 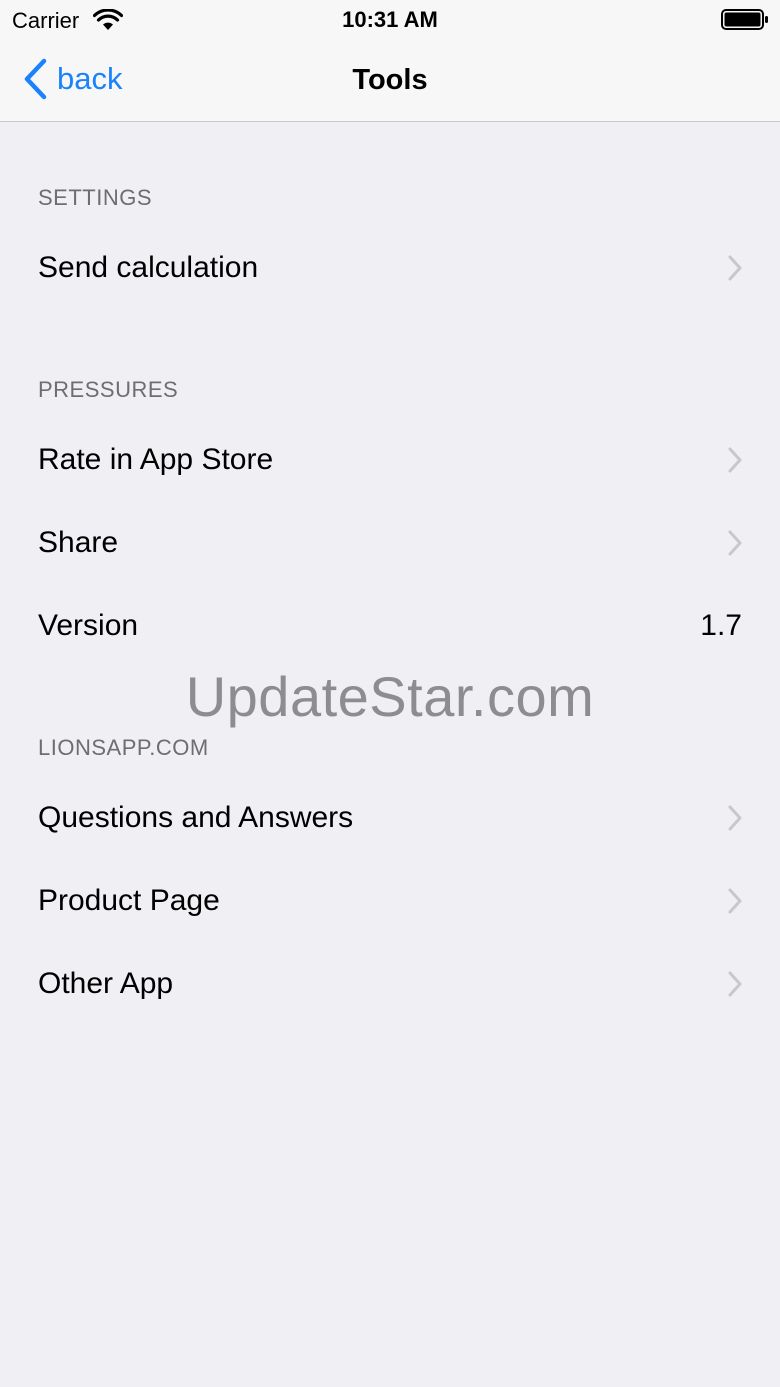 I want to click on section-header-settings: SETTINGS, so click(x=95, y=197).